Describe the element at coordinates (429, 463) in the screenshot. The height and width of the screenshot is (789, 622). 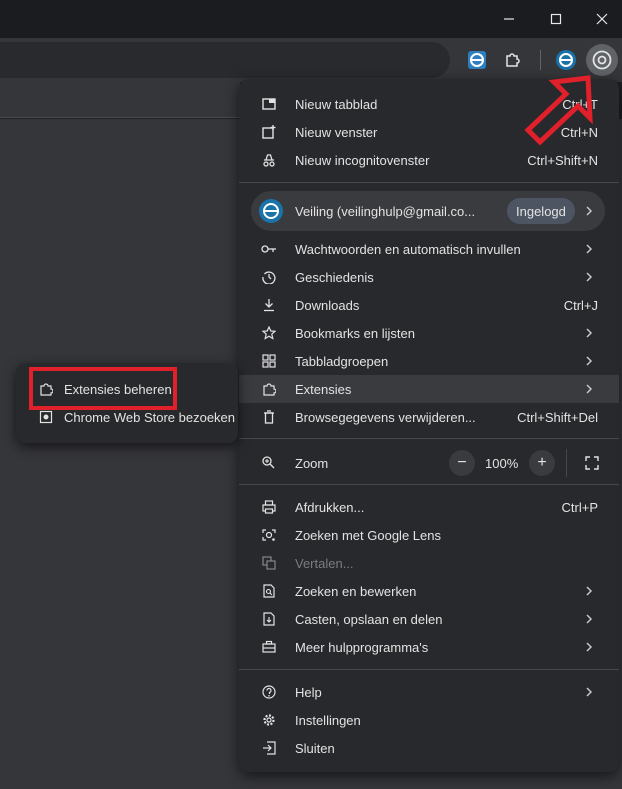
I see `zoom-row: Zoom − 100% +` at that location.